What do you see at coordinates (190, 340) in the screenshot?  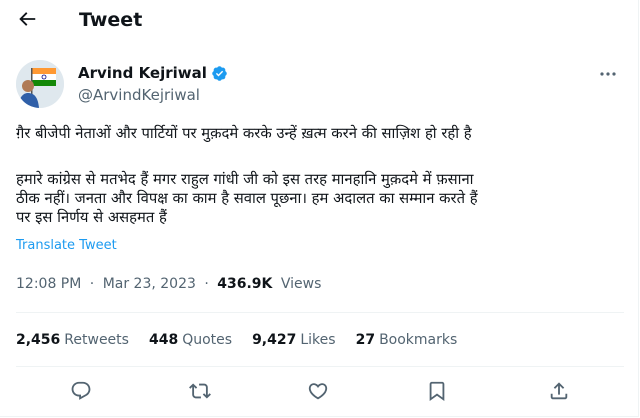 I see `stat-quotes: 448 Quotes` at bounding box center [190, 340].